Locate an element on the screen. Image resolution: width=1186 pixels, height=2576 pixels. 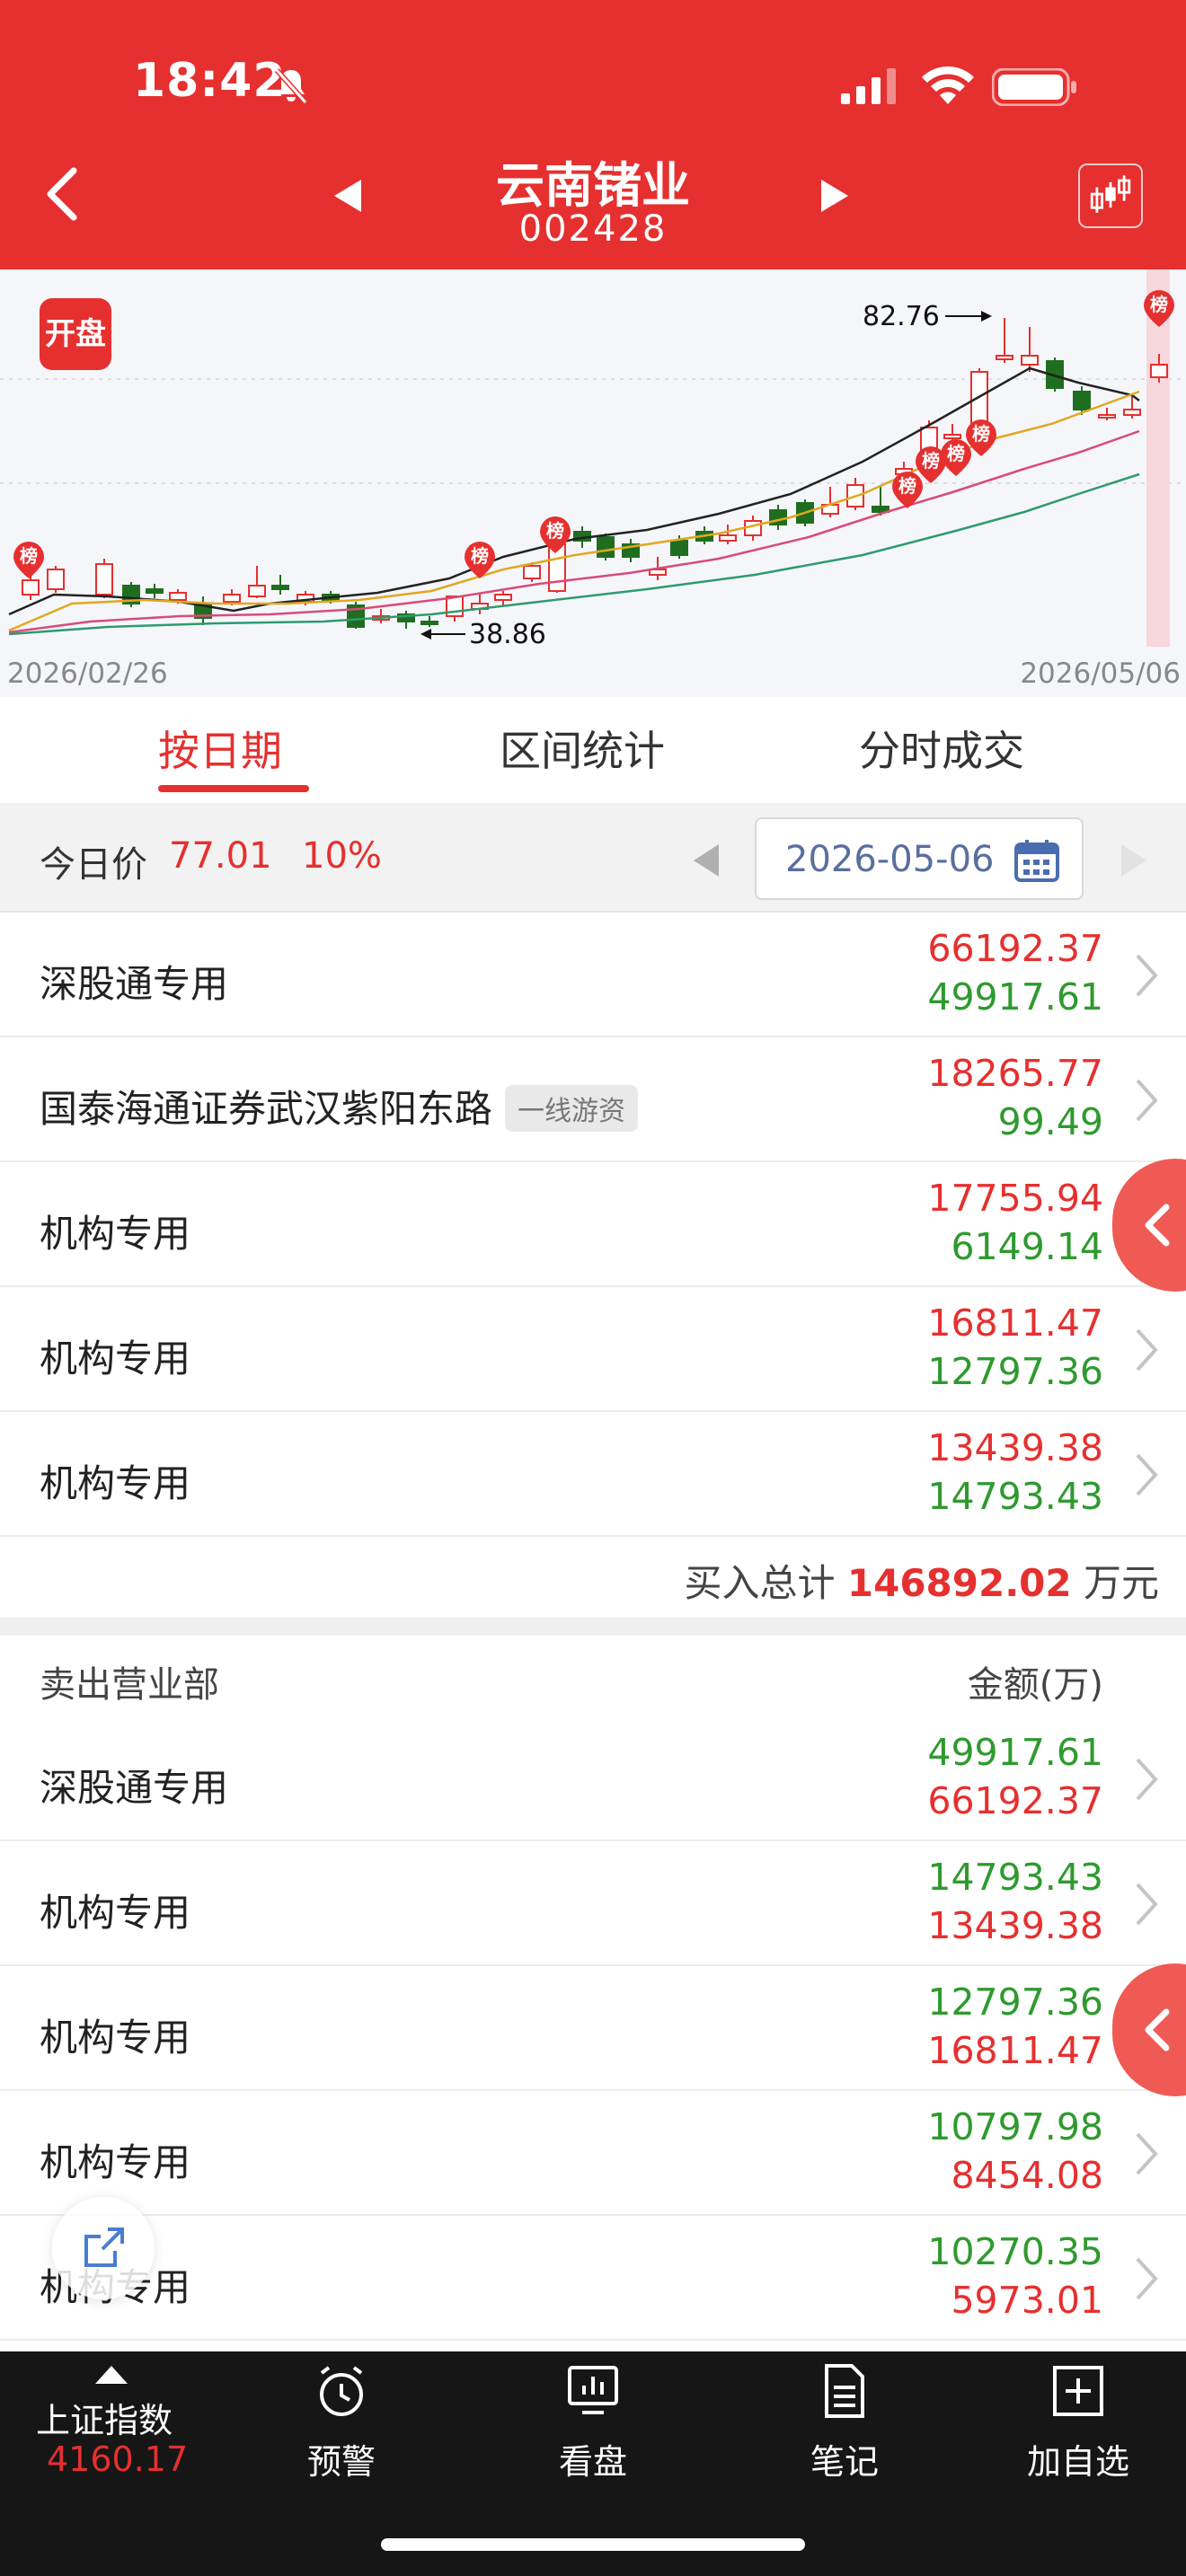
chart-start-date: 2026/02/26 is located at coordinates (87, 673).